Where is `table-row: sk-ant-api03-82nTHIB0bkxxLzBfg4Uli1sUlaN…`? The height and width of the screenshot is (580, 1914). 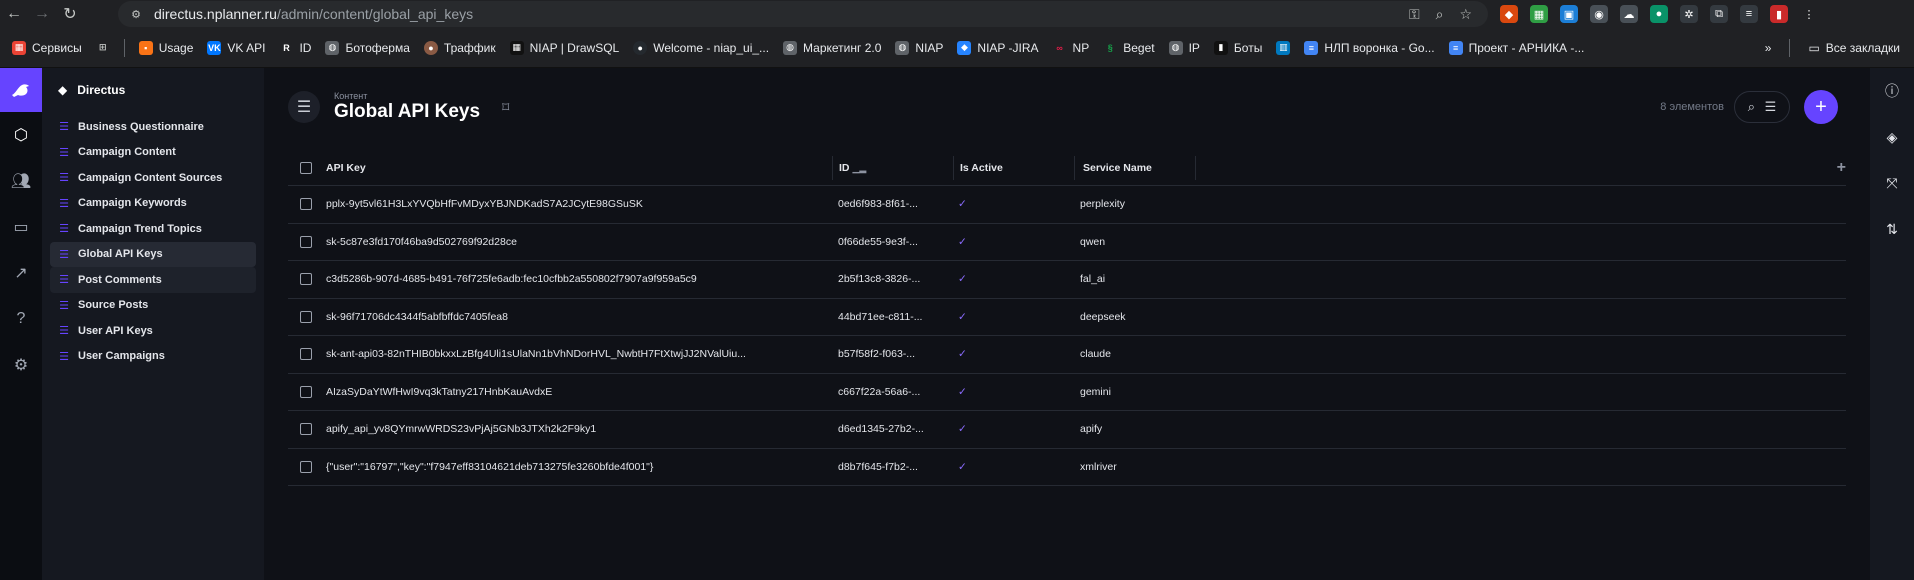 table-row: sk-ant-api03-82nTHIB0bkxxLzBfg4Uli1sUlaN… is located at coordinates (1067, 355).